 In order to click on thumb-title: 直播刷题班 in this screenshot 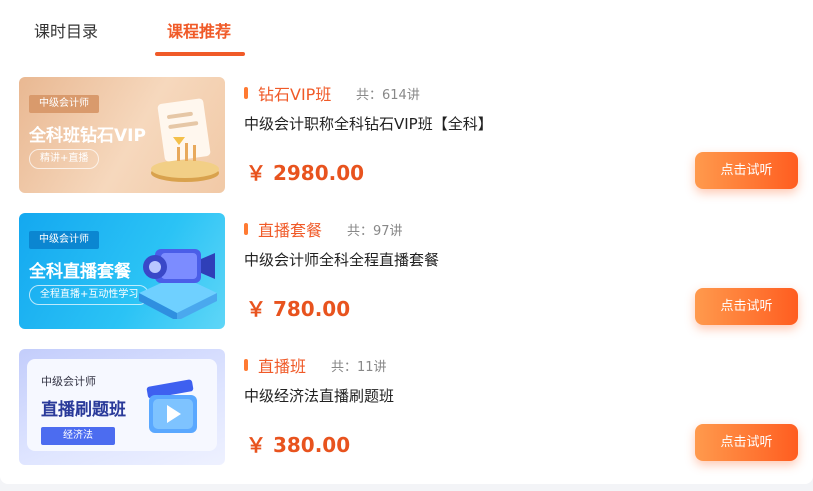, I will do `click(83, 410)`.